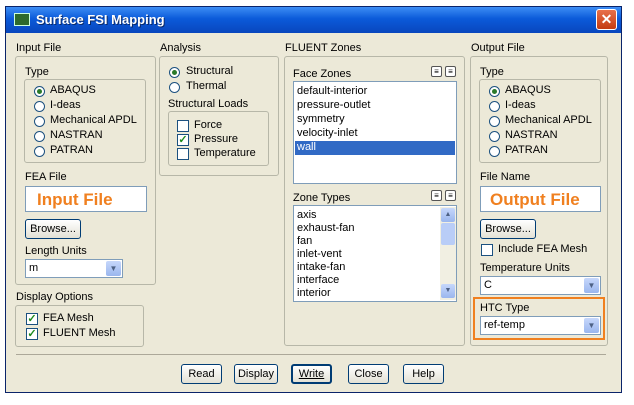 Image resolution: width=634 pixels, height=405 pixels. What do you see at coordinates (319, 254) in the screenshot?
I see `list-item: inlet-vent` at bounding box center [319, 254].